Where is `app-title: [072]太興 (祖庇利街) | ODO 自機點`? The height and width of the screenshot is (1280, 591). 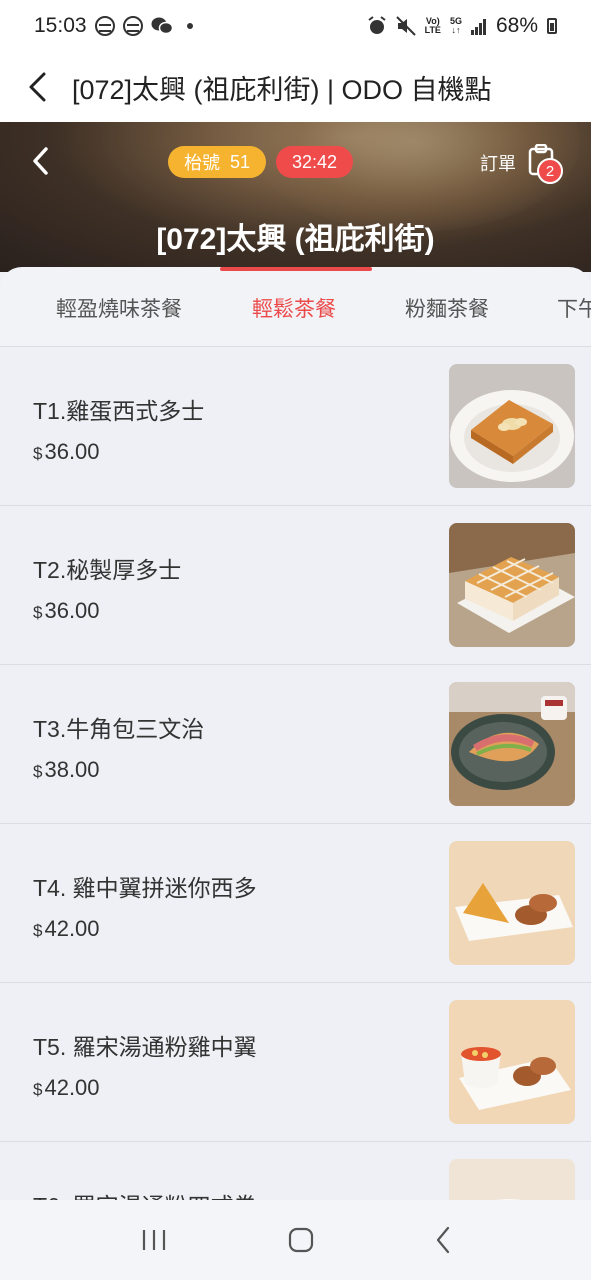 app-title: [072]太興 (祖庇利街) | ODO 自機點 is located at coordinates (282, 89).